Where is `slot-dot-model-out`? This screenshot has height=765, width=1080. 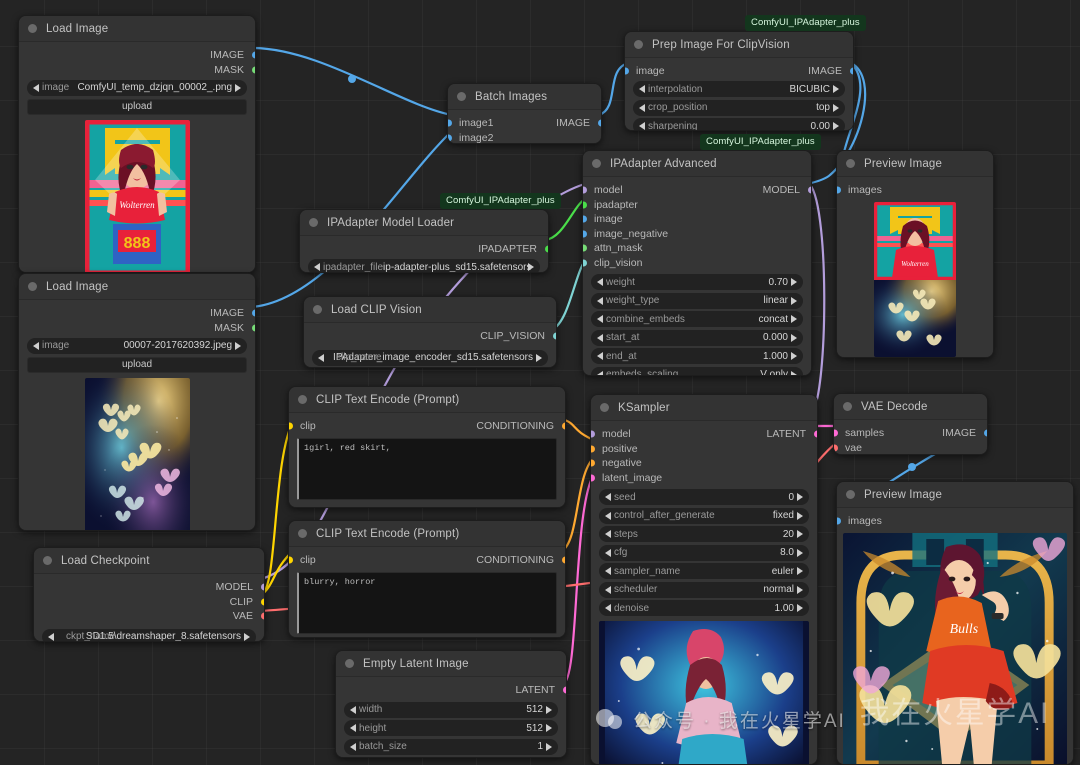 slot-dot-model-out is located at coordinates (809, 190).